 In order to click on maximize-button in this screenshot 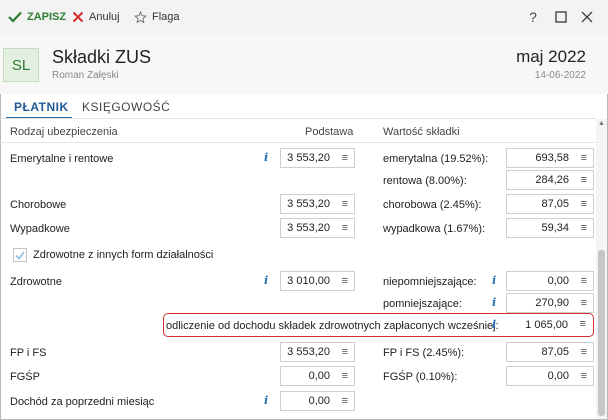, I will do `click(561, 17)`.